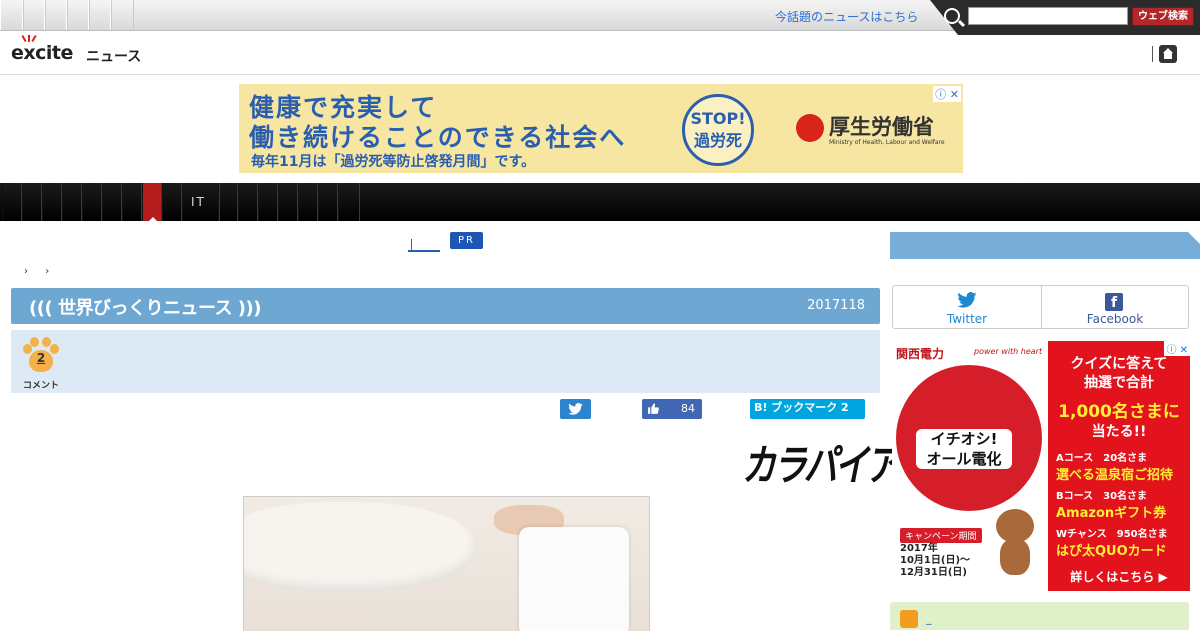 The image size is (1200, 631). What do you see at coordinates (1015, 544) in the screenshot?
I see `bear-mascot-icon` at bounding box center [1015, 544].